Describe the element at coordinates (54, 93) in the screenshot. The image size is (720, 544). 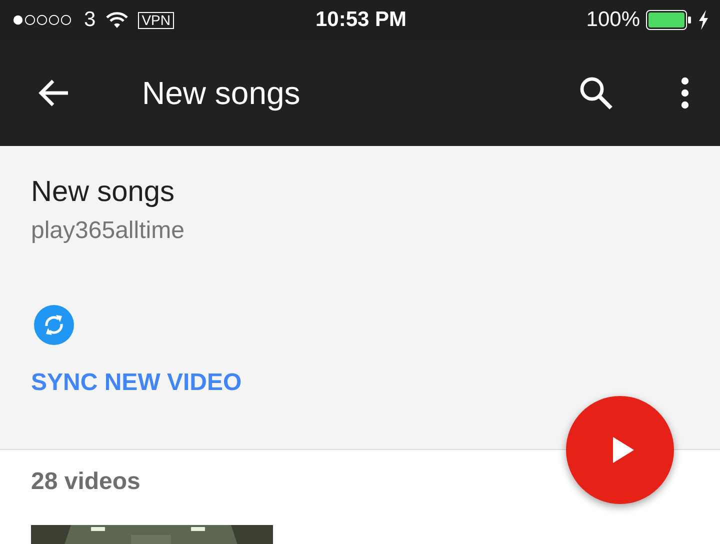
I see `back-icon` at that location.